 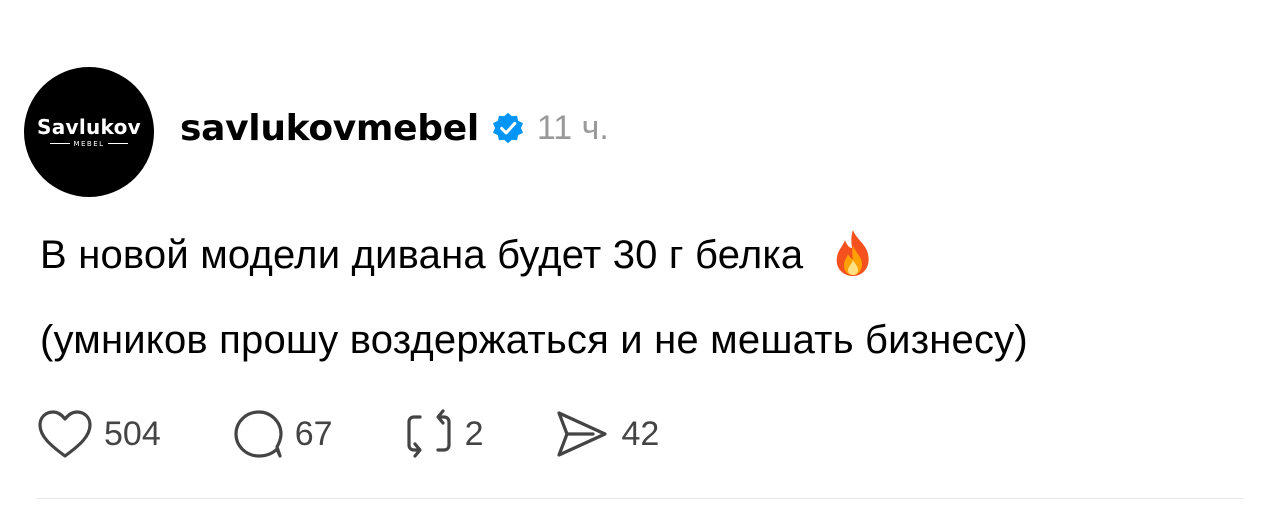 I want to click on repost-icon, so click(x=428, y=433).